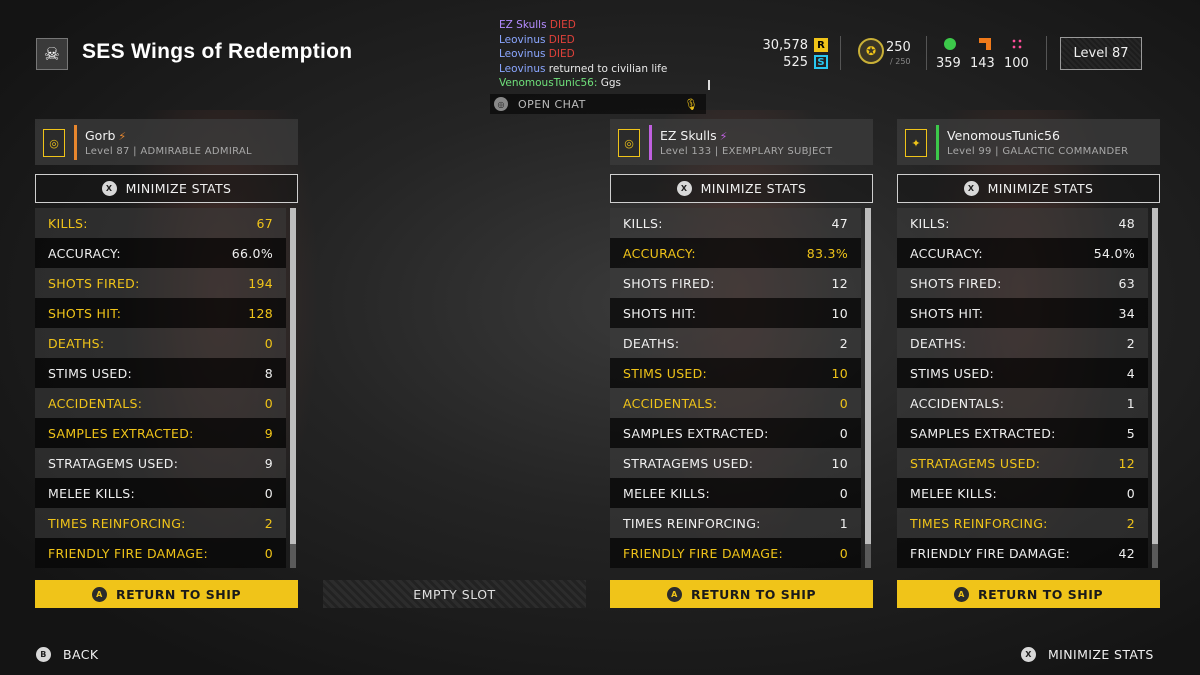 This screenshot has width=1200, height=675. Describe the element at coordinates (1022, 493) in the screenshot. I see `stat-row: MELEE KILLS: 0` at that location.